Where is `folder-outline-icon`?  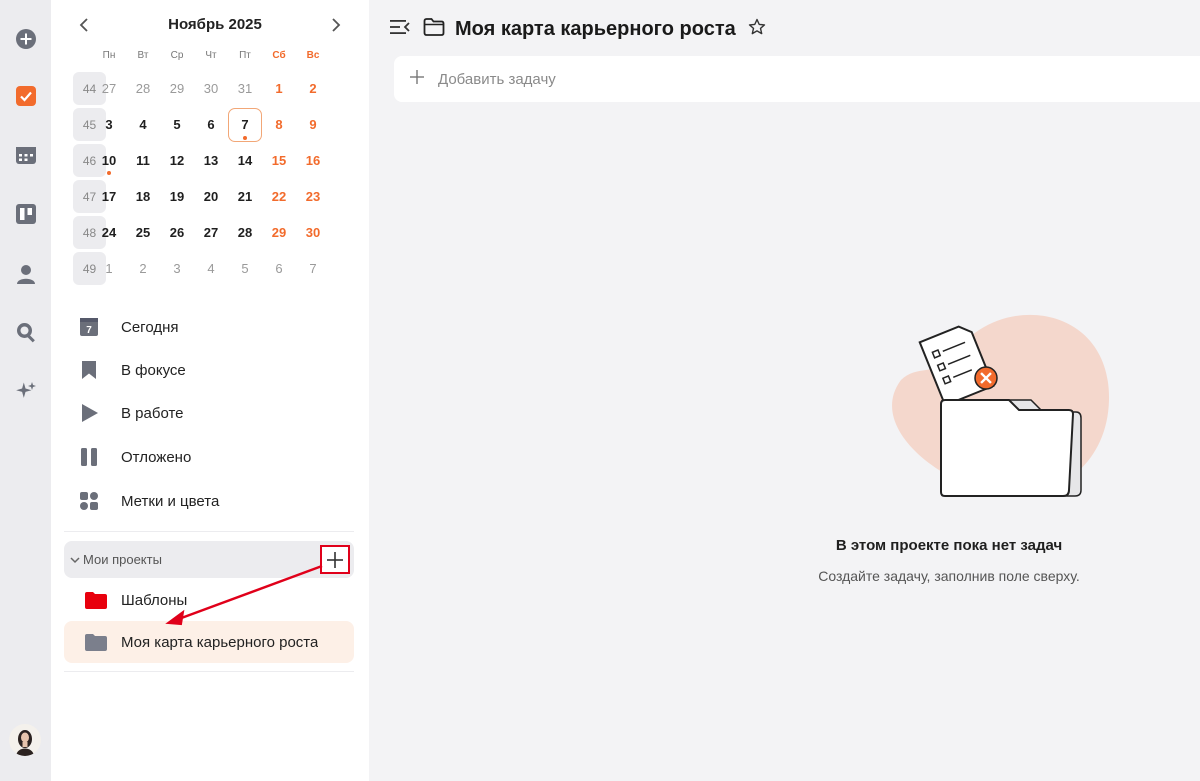 folder-outline-icon is located at coordinates (434, 29).